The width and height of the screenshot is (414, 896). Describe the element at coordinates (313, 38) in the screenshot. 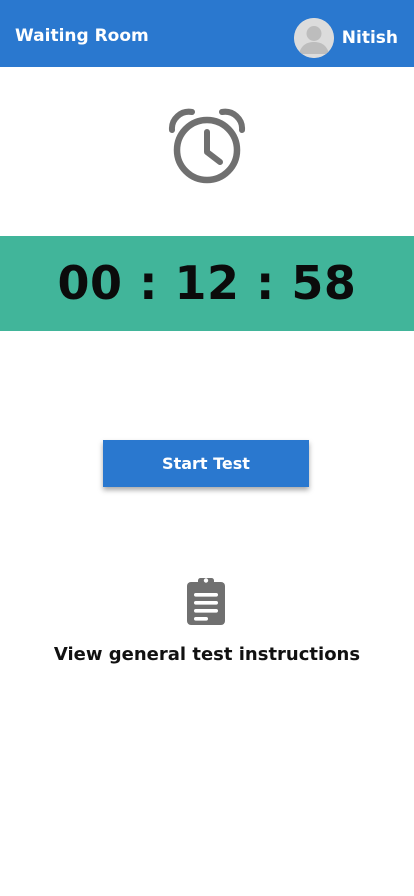

I see `user-avatar-icon` at that location.